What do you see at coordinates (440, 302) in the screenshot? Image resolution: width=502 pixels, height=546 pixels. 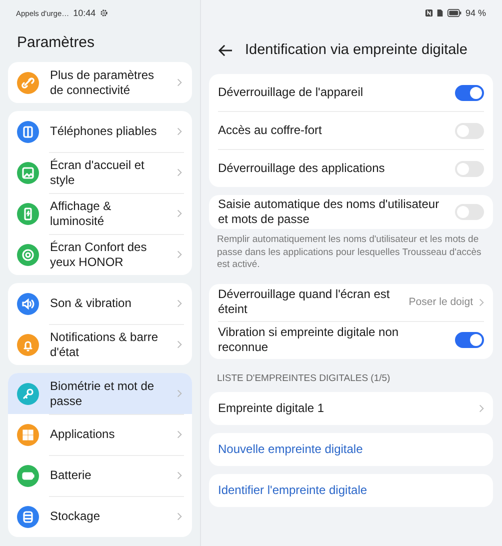 I see `setting-value: Poser le doigt` at bounding box center [440, 302].